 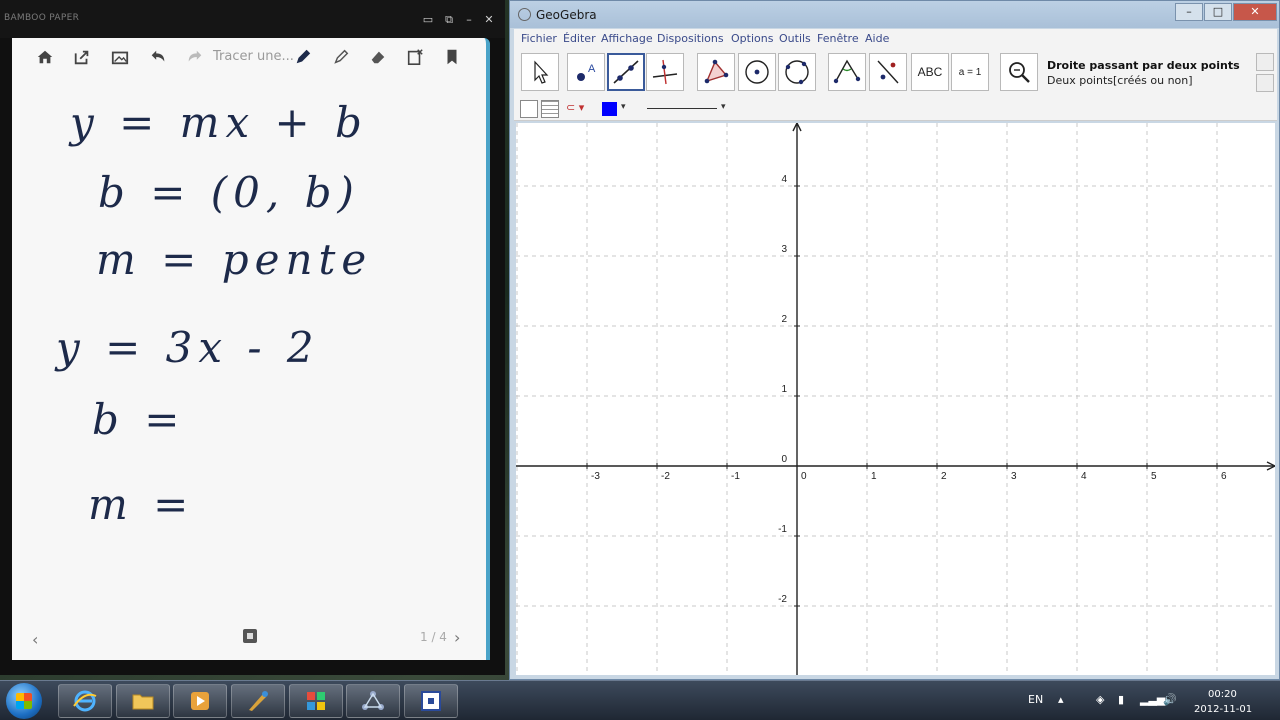 I want to click on internet-explorer-icon, so click(x=85, y=701).